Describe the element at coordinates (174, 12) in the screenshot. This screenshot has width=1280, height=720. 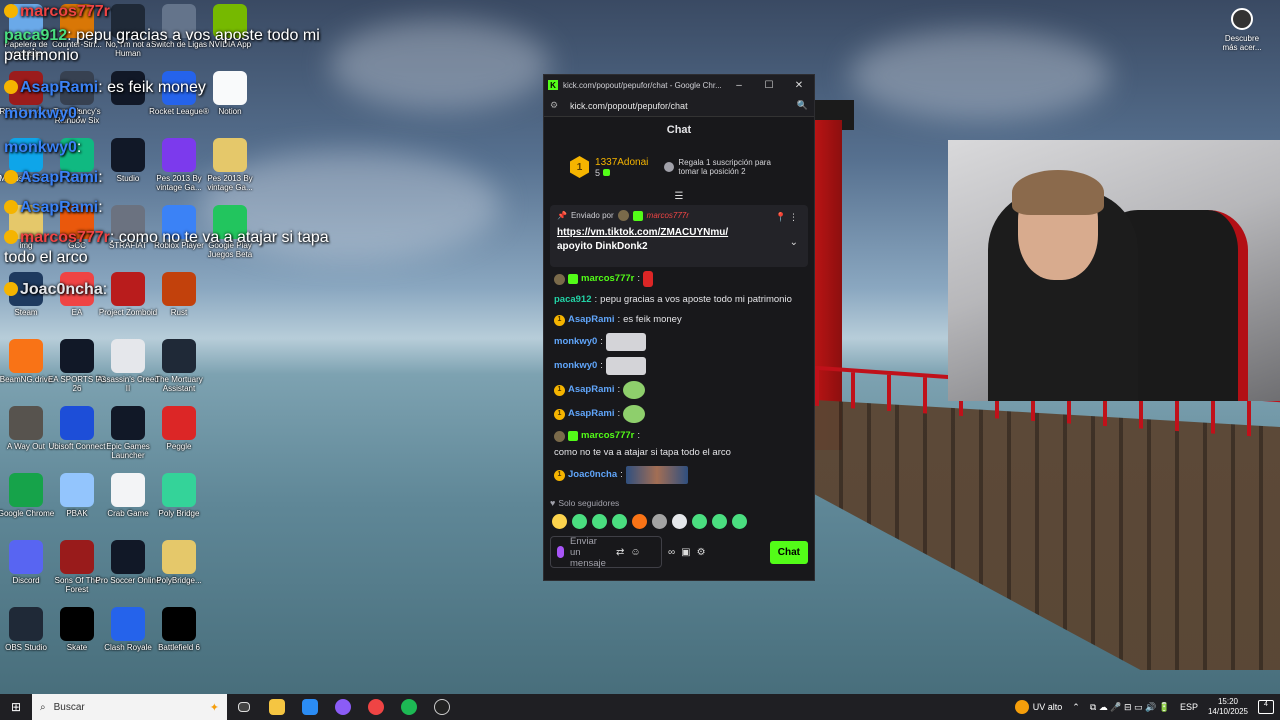
I see `overlay-line: marcos777r` at that location.